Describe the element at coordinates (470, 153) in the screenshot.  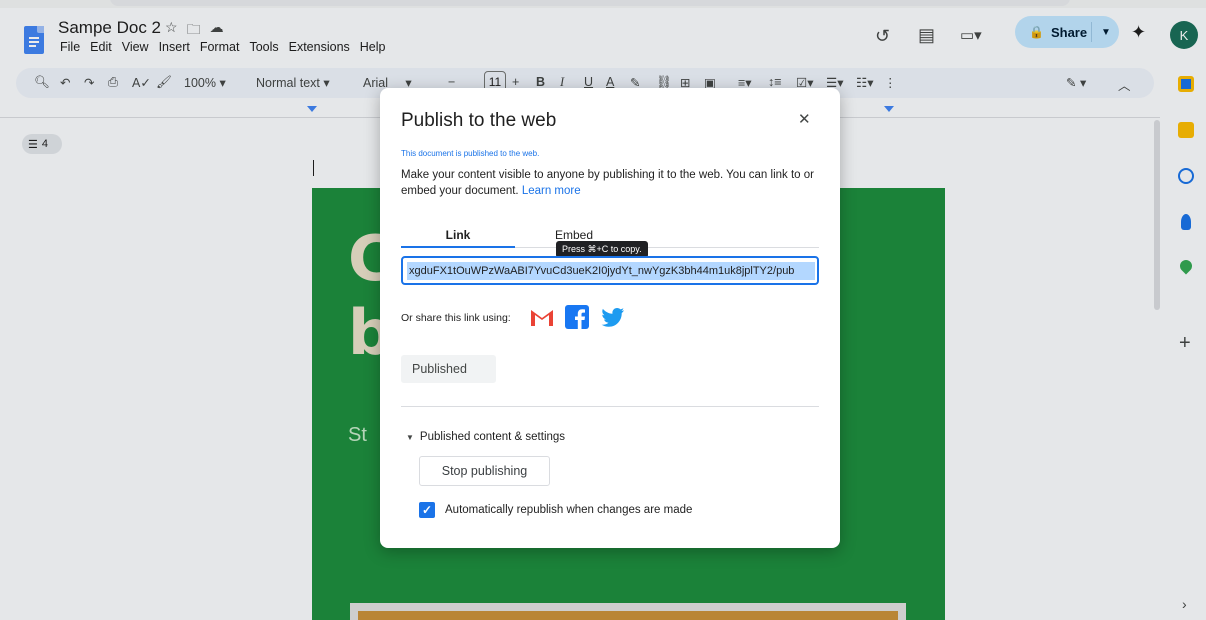
I see `publish-status: This document is published to the web.` at that location.